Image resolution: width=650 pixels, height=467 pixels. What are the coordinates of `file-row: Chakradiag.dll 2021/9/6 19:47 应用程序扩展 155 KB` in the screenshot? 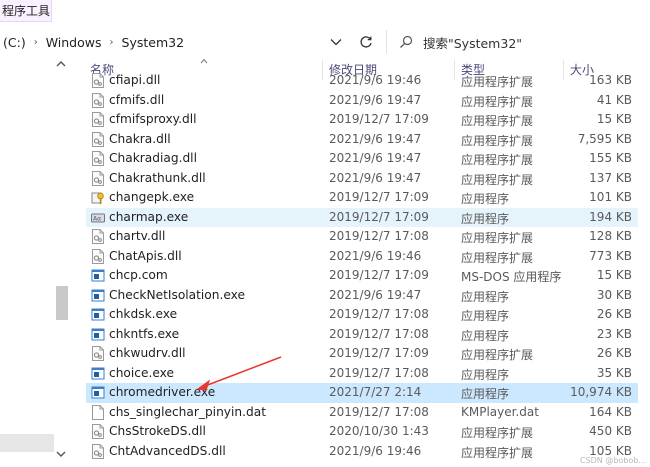 It's located at (362, 159).